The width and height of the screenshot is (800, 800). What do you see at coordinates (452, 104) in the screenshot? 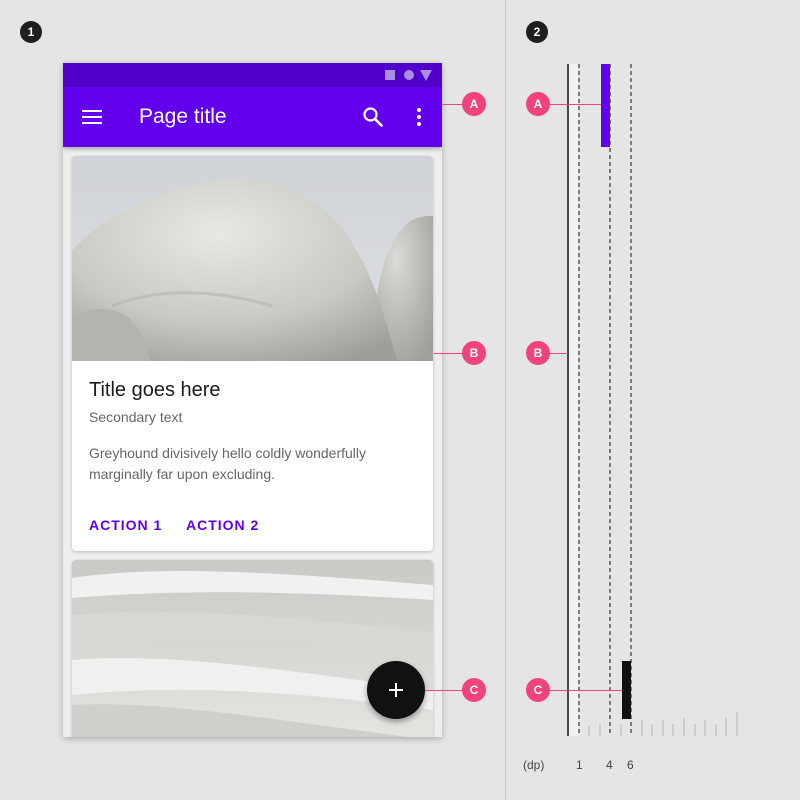
I see `callout-line-a` at bounding box center [452, 104].